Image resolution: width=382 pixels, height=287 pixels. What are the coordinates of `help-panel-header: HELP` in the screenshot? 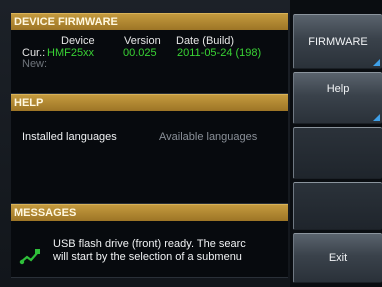 It's located at (149, 102).